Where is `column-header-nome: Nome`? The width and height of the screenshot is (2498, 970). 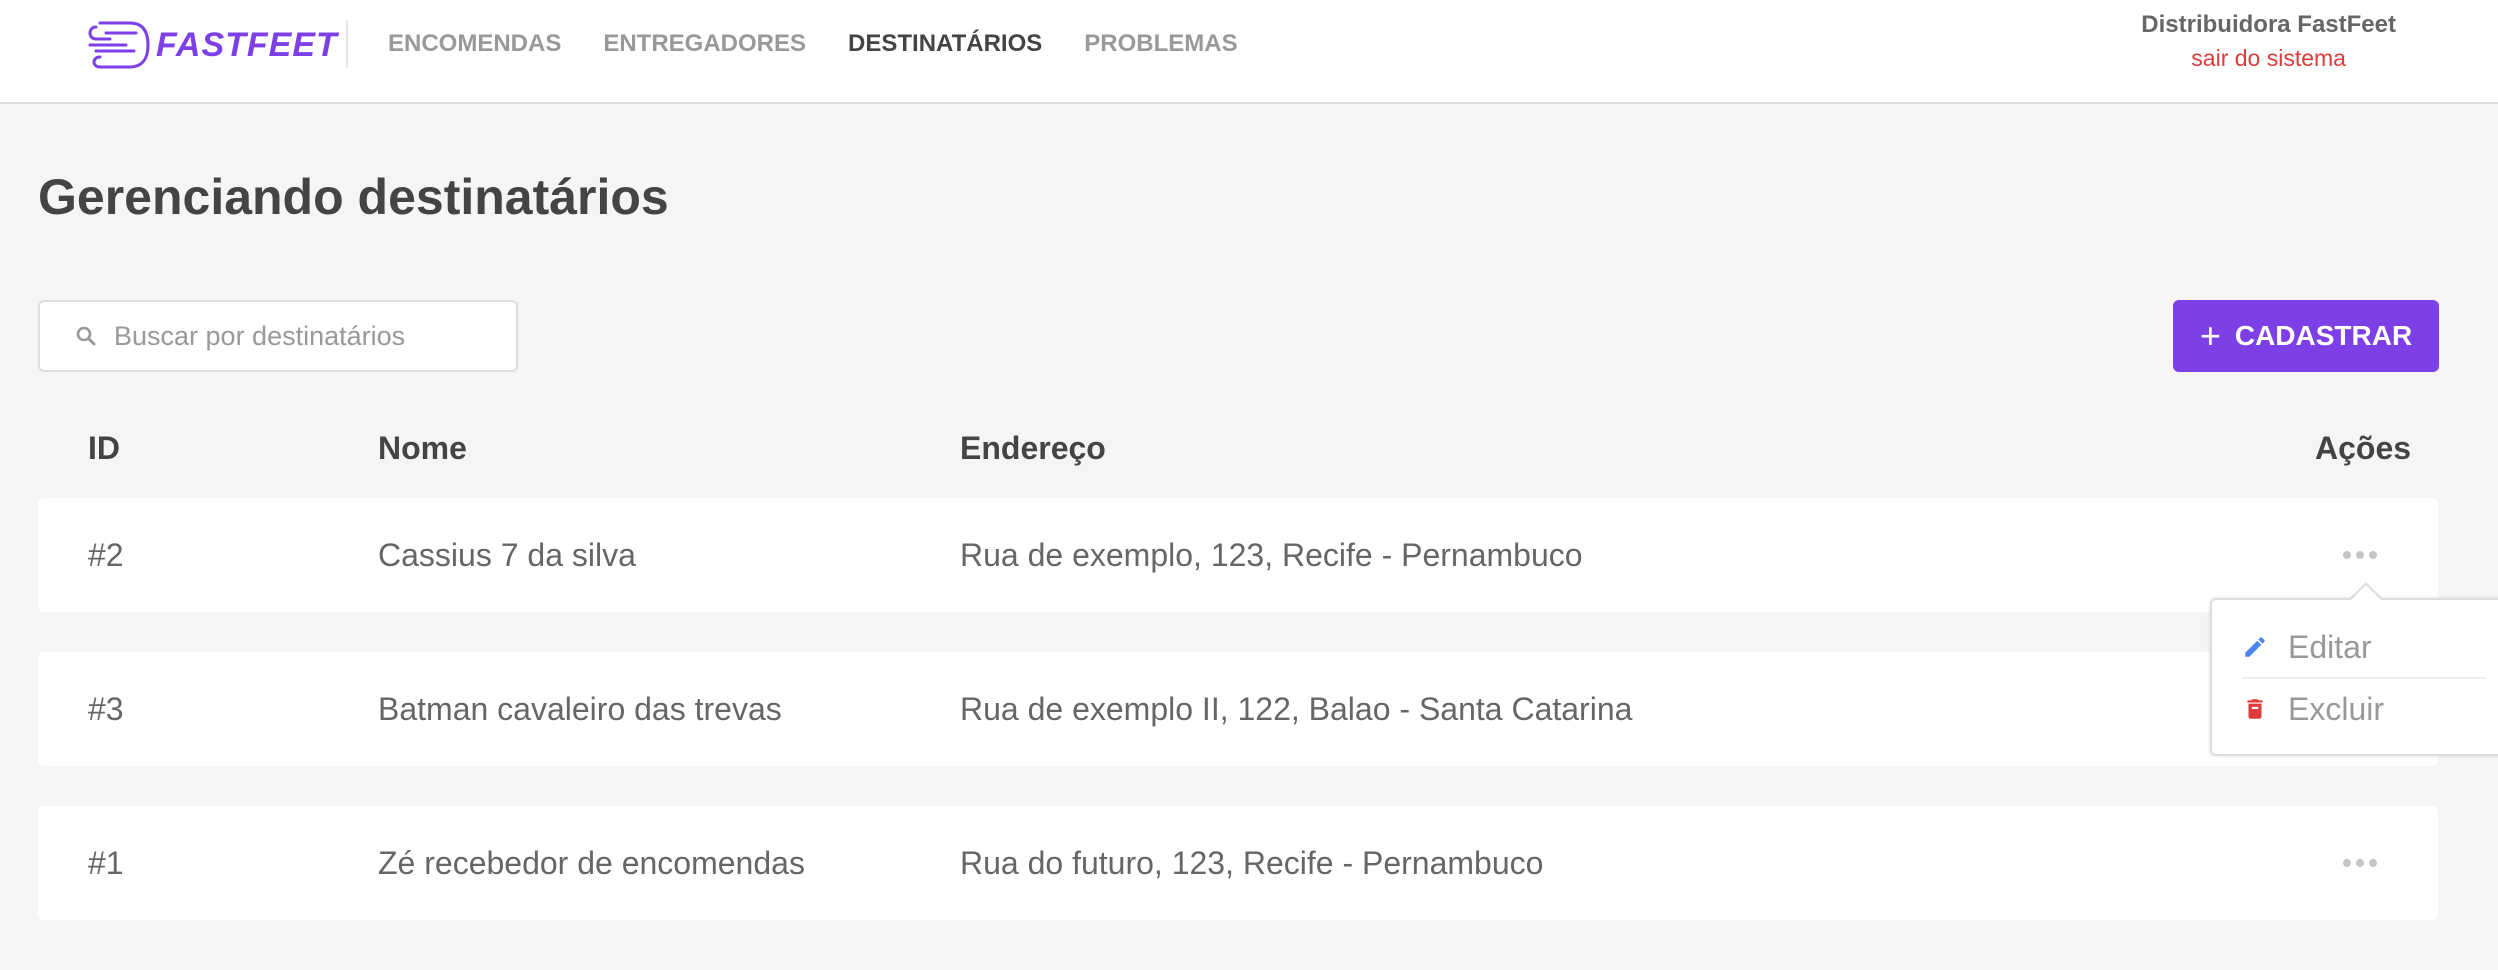 column-header-nome: Nome is located at coordinates (422, 448).